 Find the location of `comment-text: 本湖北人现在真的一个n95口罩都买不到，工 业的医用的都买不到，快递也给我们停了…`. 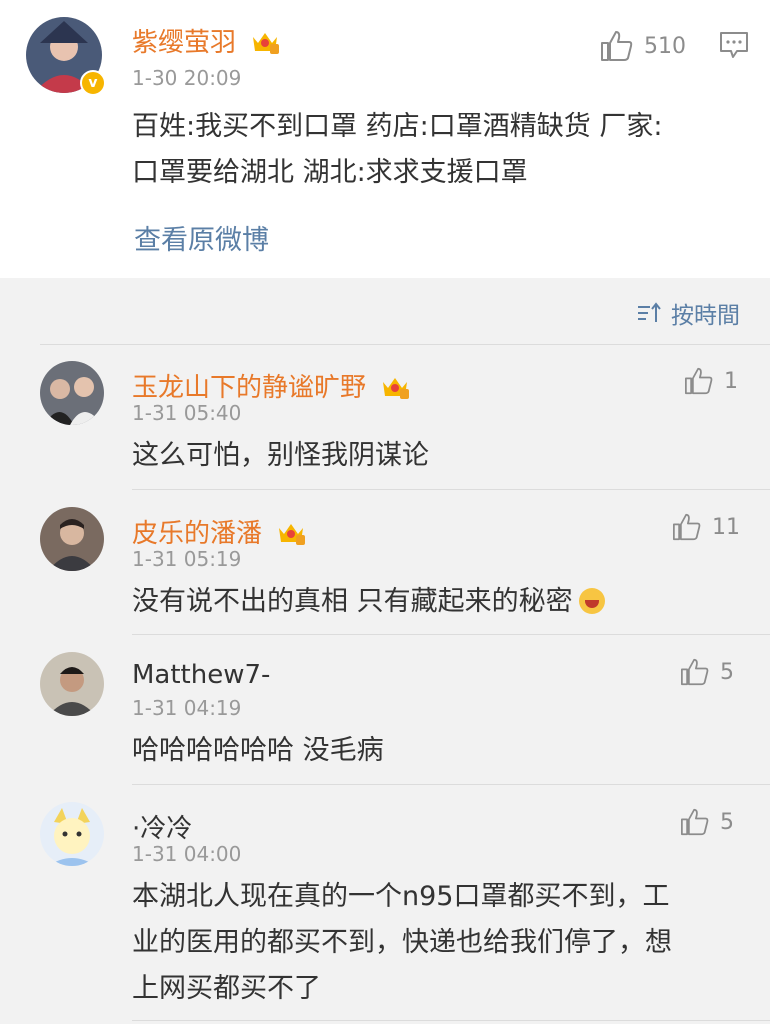

comment-text: 本湖北人现在真的一个n95口罩都买不到，工 业的医用的都买不到，快递也给我们停了… is located at coordinates (402, 943).